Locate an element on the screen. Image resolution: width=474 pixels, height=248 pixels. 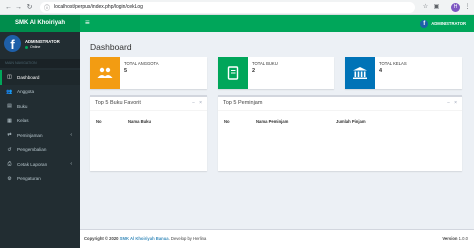
user-menu-label: ADMINISTRATOR is located at coordinates (448, 23).